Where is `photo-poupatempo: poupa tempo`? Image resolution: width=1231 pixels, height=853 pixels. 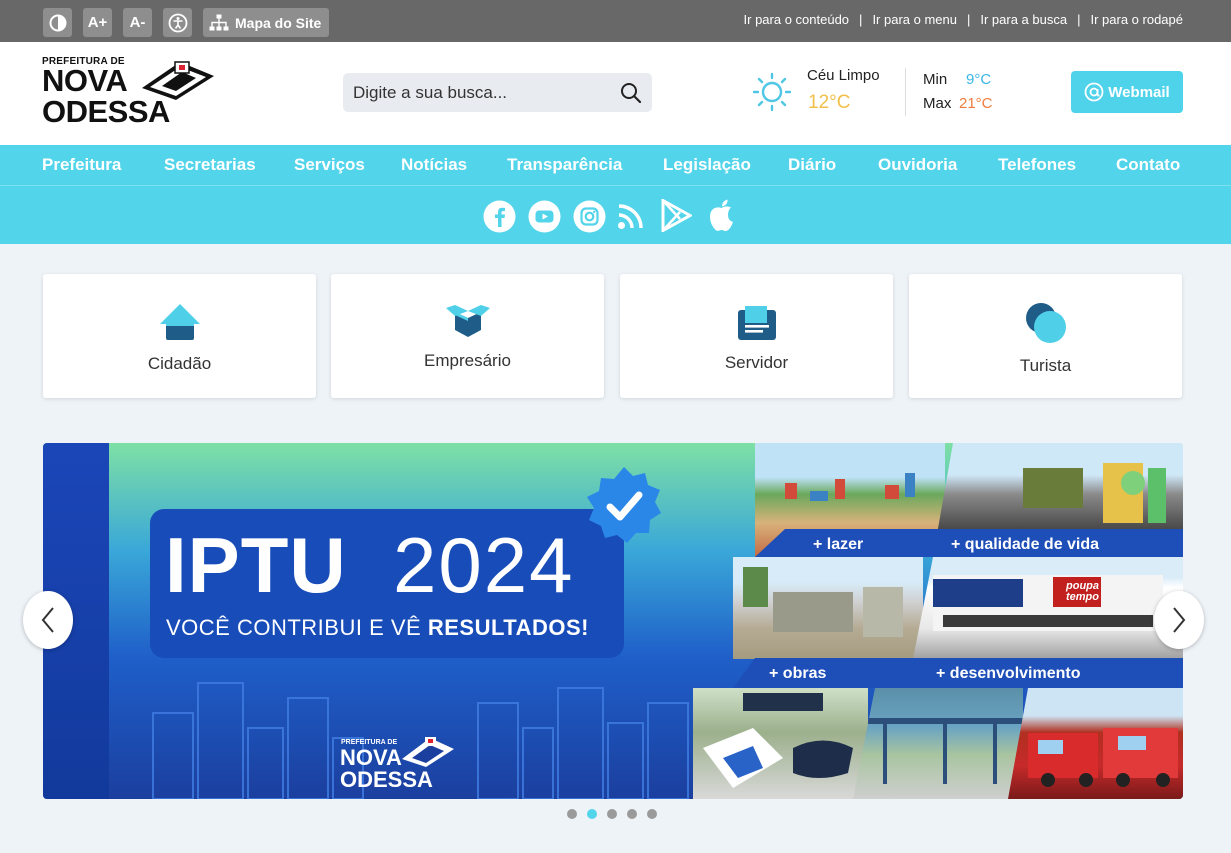 photo-poupatempo: poupa tempo is located at coordinates (1048, 608).